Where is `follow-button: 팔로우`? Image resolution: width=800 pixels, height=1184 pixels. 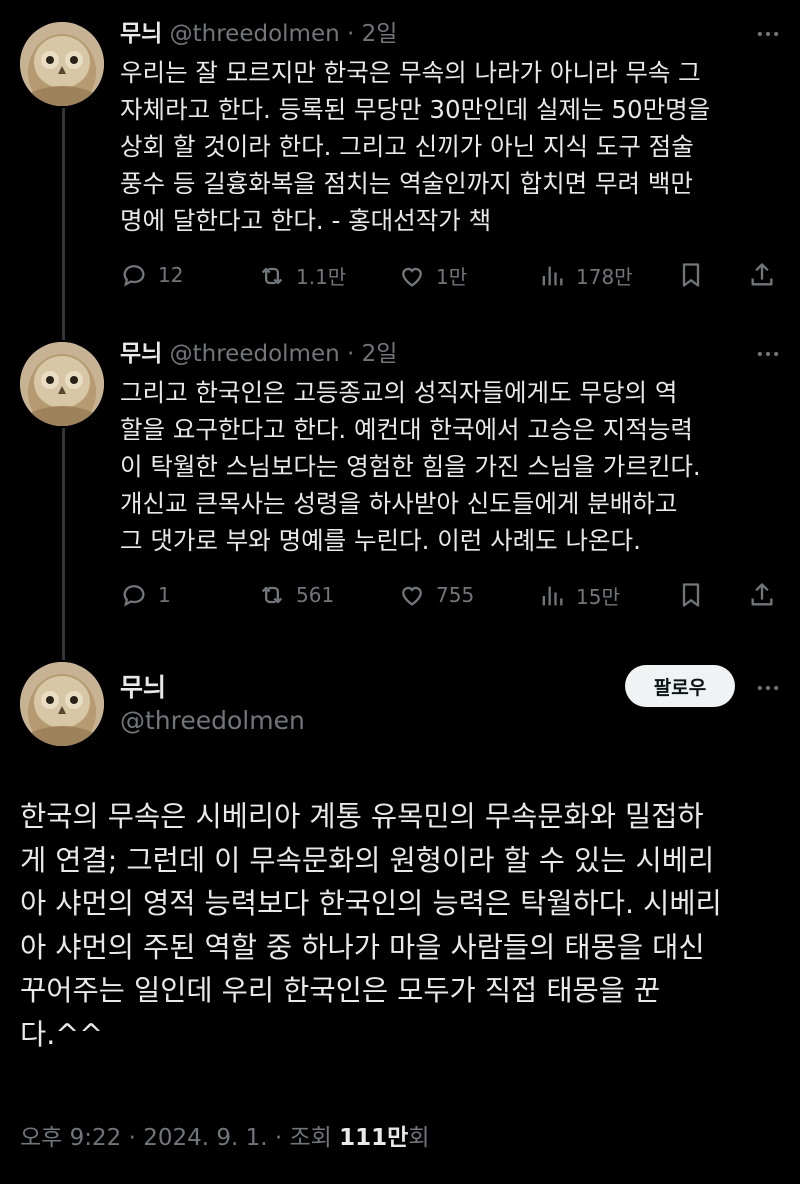 follow-button: 팔로우 is located at coordinates (680, 686).